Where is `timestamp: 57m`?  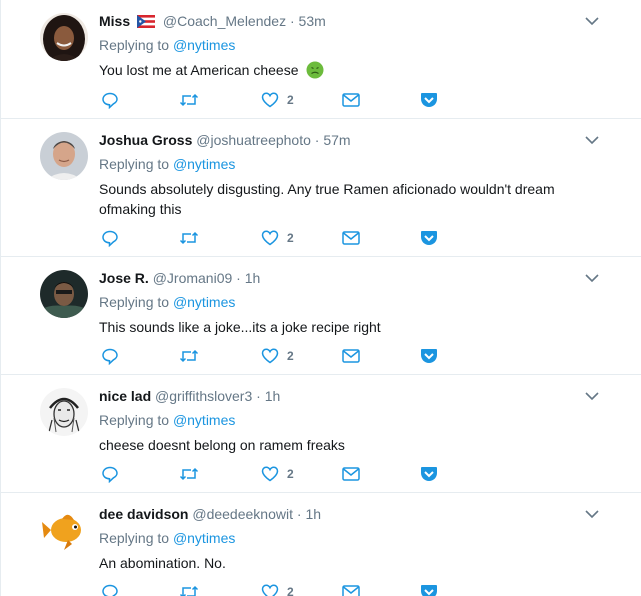 timestamp: 57m is located at coordinates (336, 140).